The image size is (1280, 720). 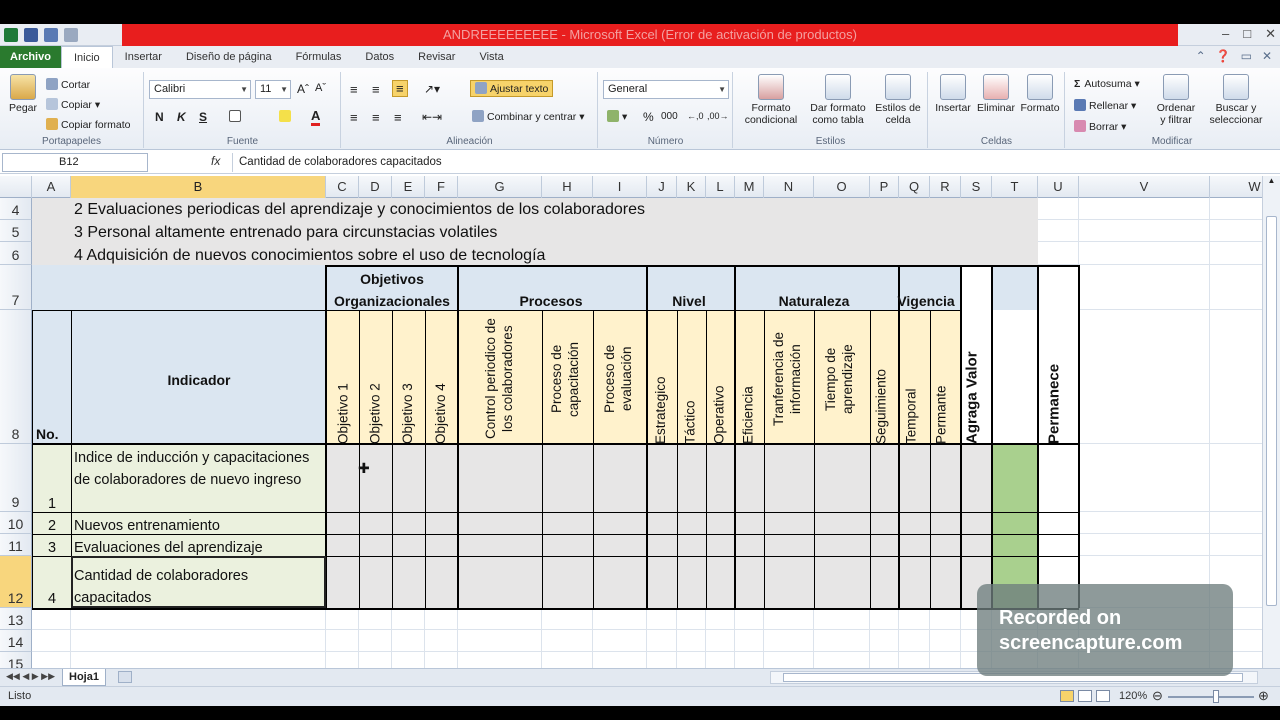 I want to click on align-middle-button: ≡, so click(x=376, y=89).